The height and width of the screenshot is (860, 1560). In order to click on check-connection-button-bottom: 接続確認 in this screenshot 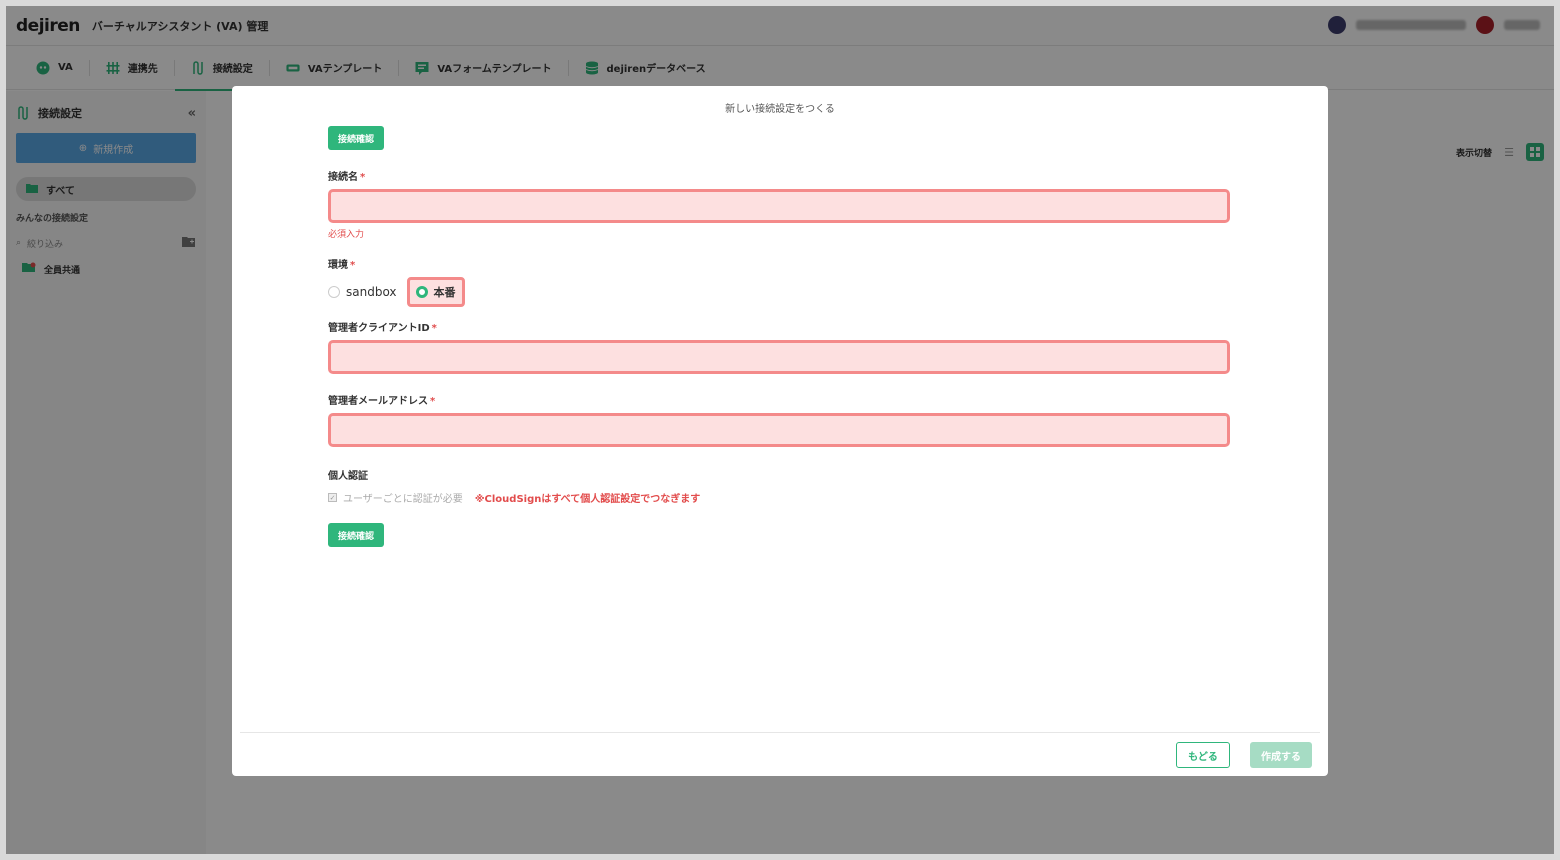, I will do `click(356, 535)`.